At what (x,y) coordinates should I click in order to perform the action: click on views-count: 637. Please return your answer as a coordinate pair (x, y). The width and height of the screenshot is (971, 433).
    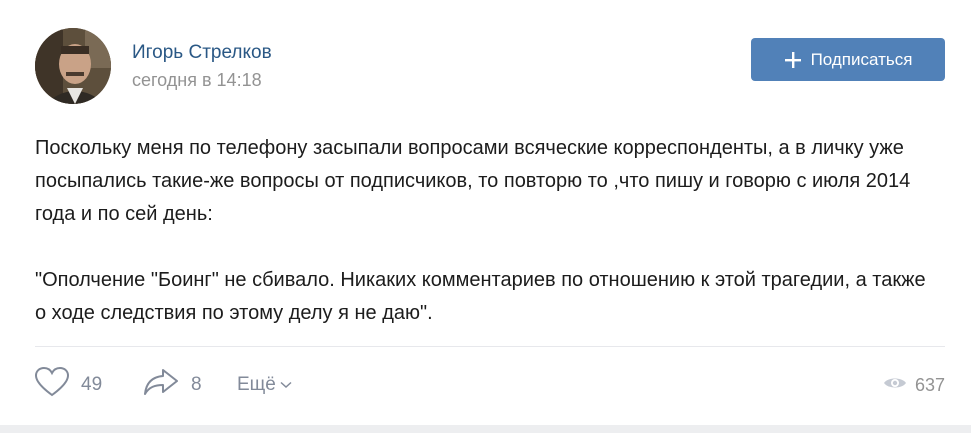
    Looking at the image, I should click on (929, 384).